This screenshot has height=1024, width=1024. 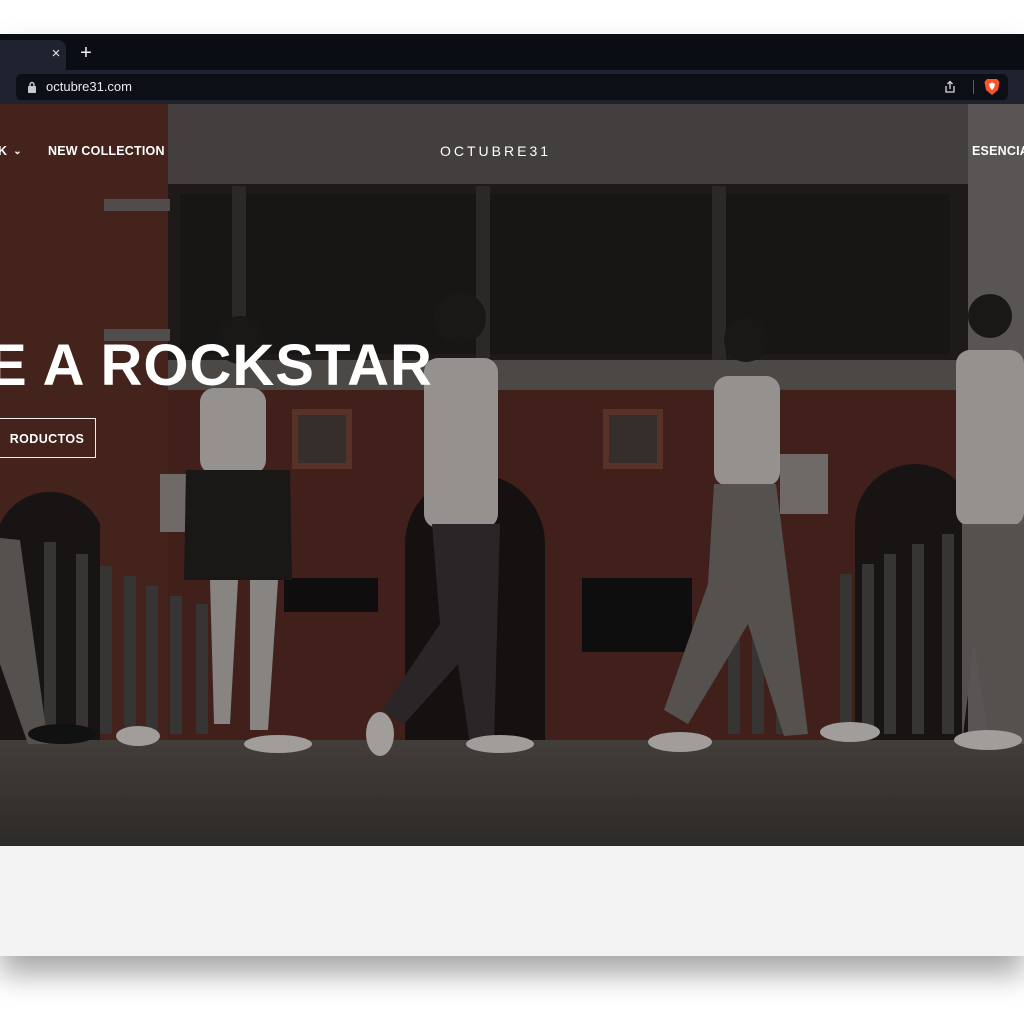 I want to click on page-below-hero, so click(x=512, y=901).